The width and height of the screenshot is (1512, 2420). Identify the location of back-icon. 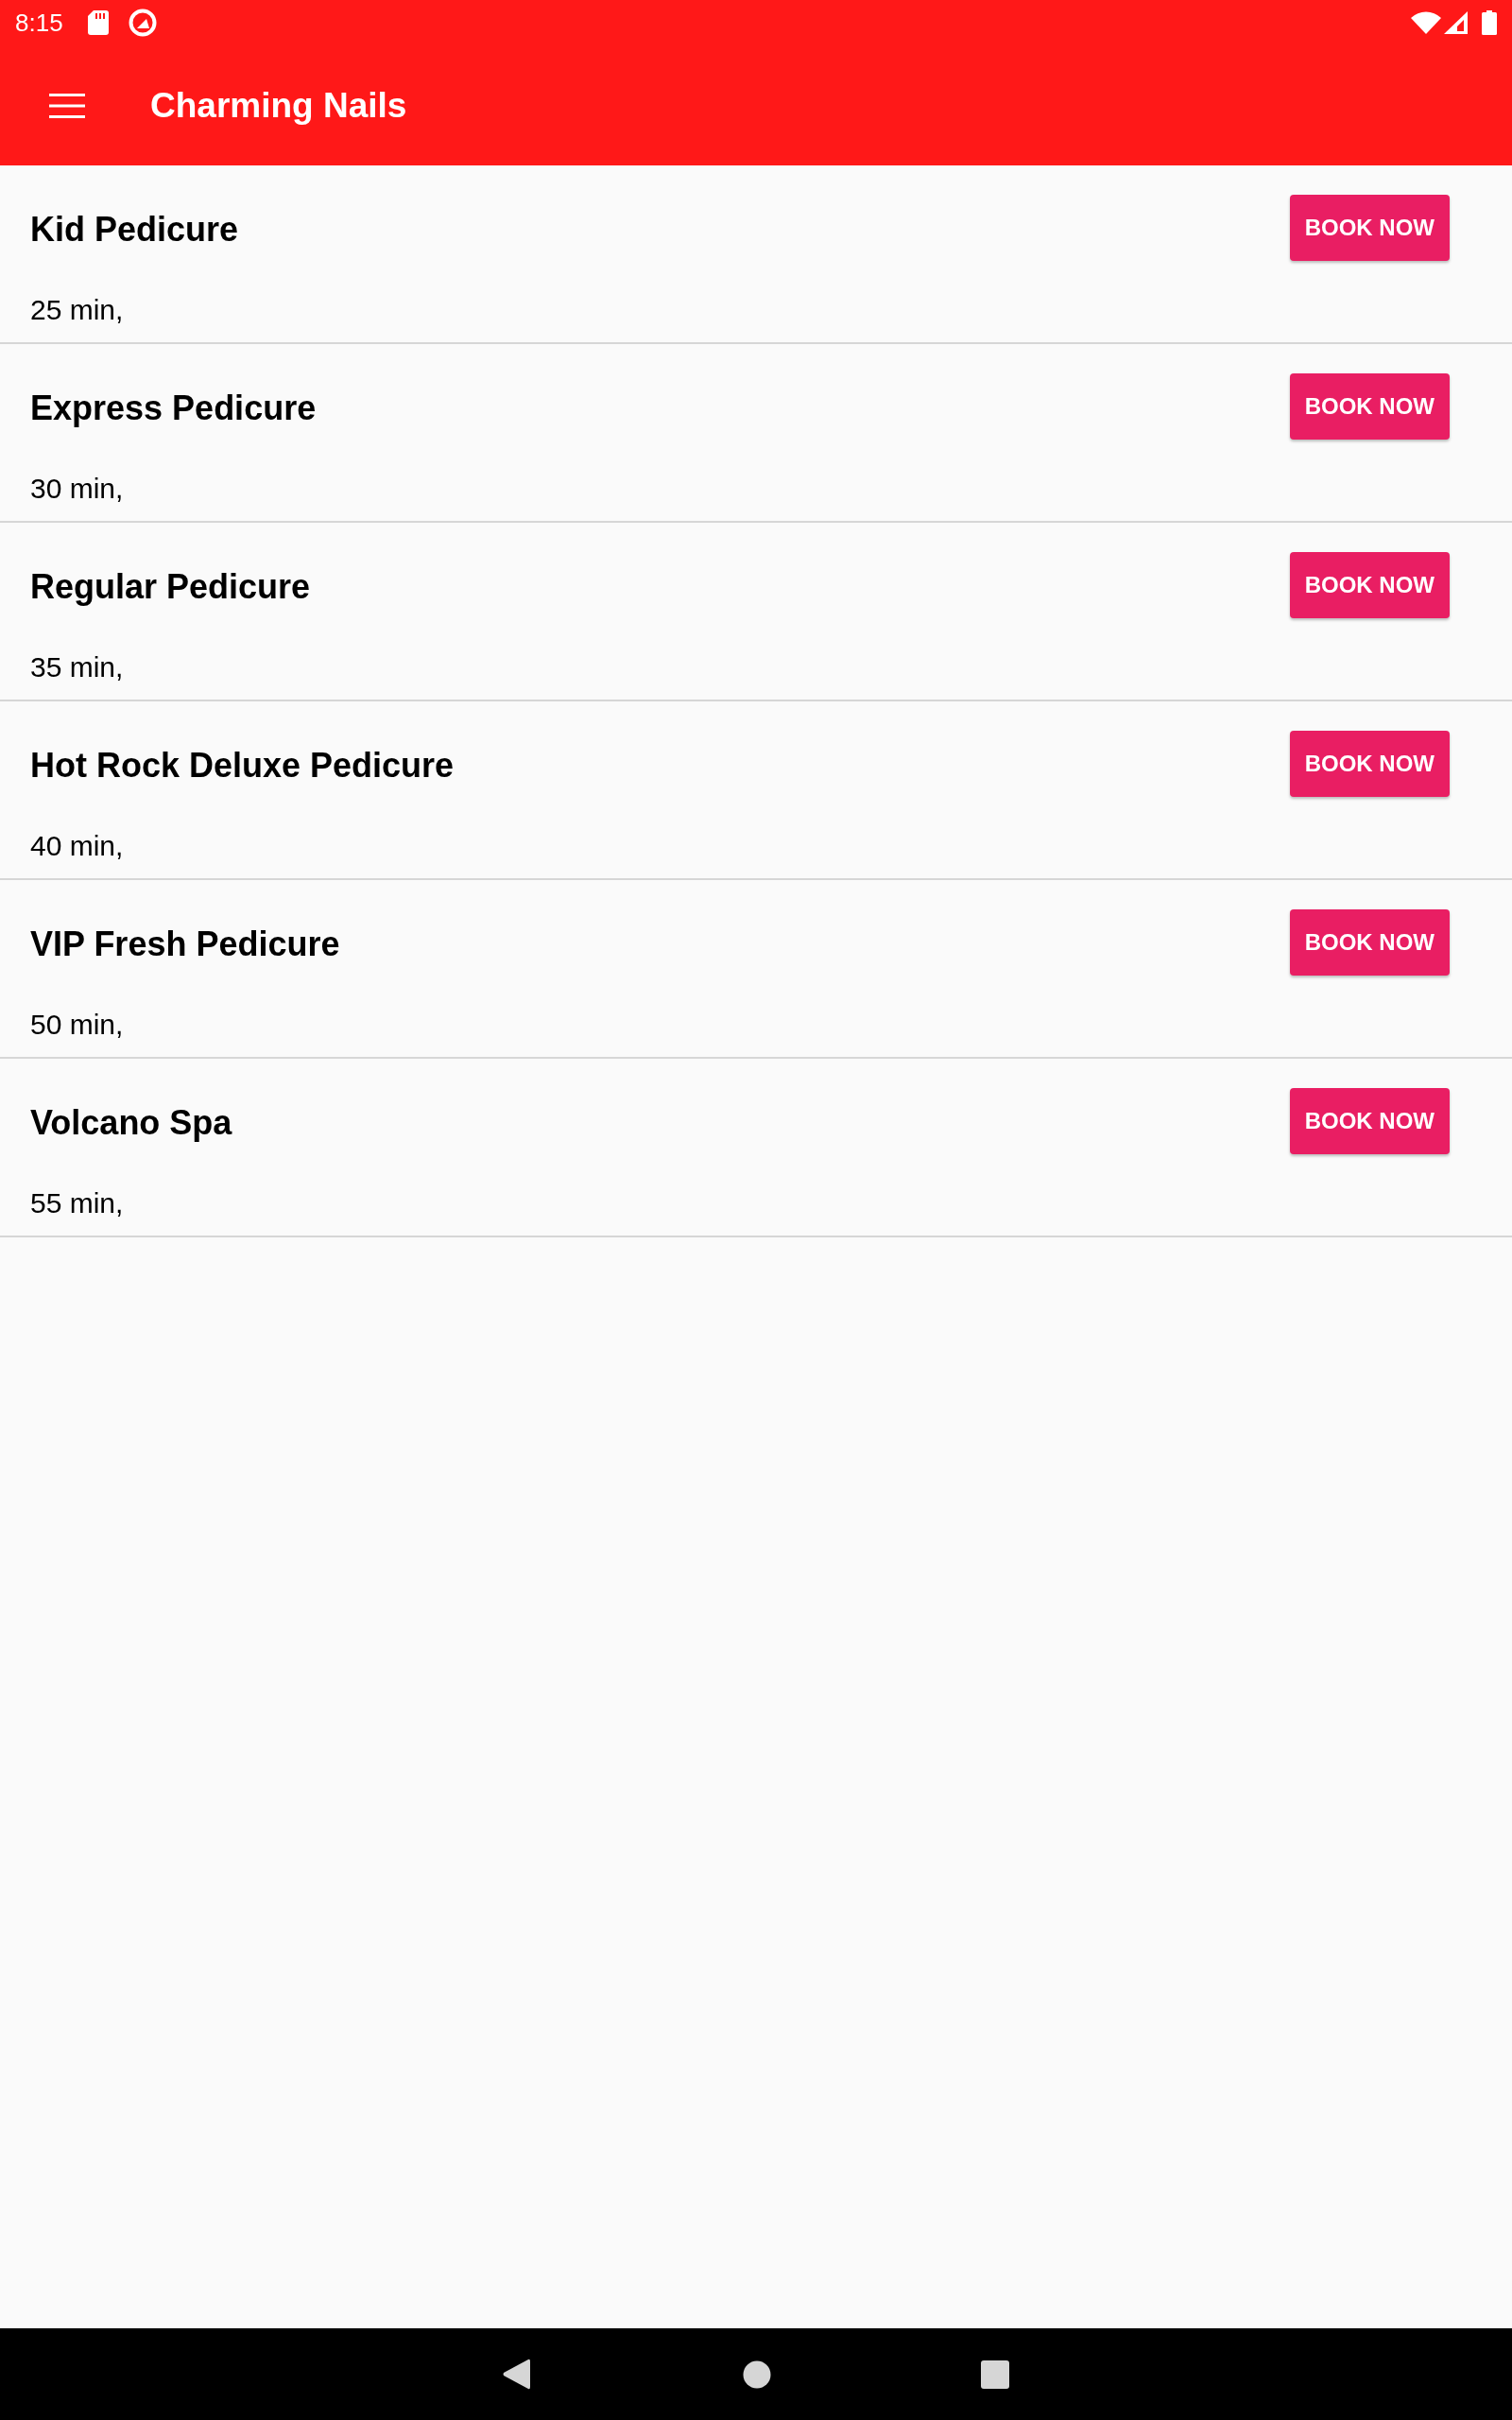
(516, 2374).